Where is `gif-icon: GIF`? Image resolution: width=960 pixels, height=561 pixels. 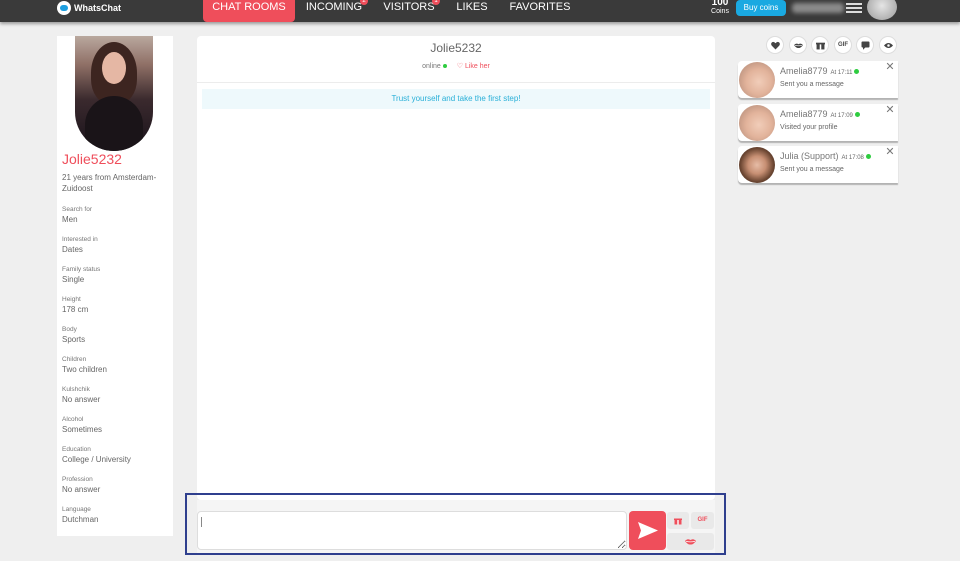
gif-icon: GIF is located at coordinates (843, 45).